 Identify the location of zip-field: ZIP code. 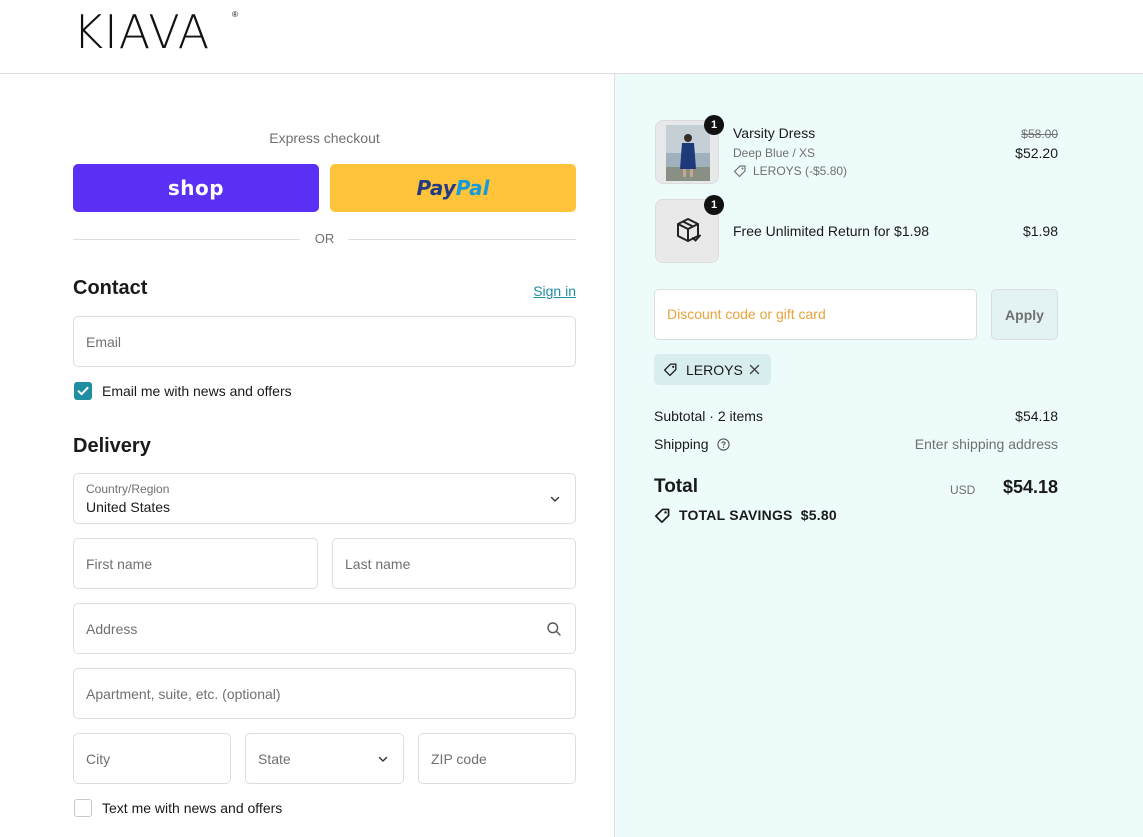
(497, 758).